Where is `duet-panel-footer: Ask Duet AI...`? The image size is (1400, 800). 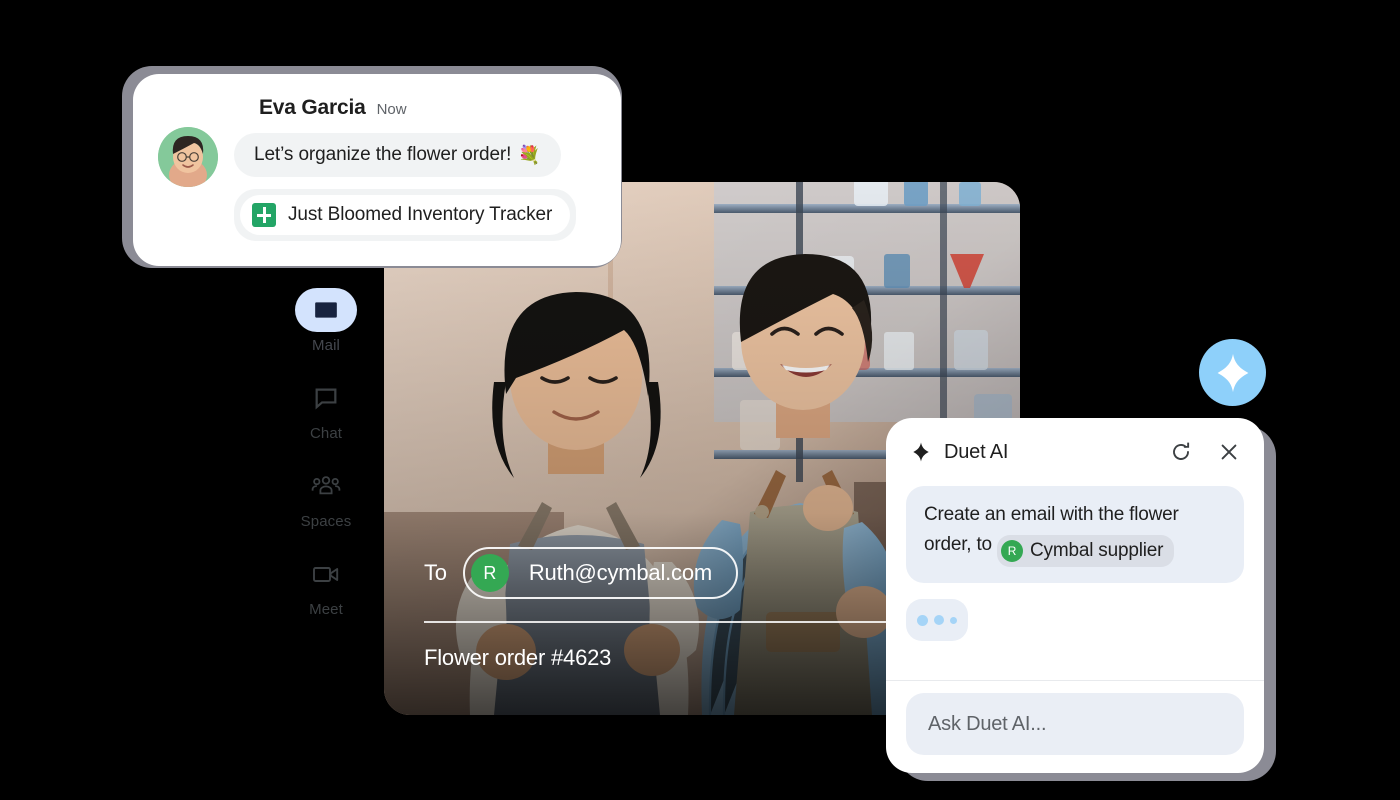
duet-panel-footer: Ask Duet AI... is located at coordinates (1075, 726).